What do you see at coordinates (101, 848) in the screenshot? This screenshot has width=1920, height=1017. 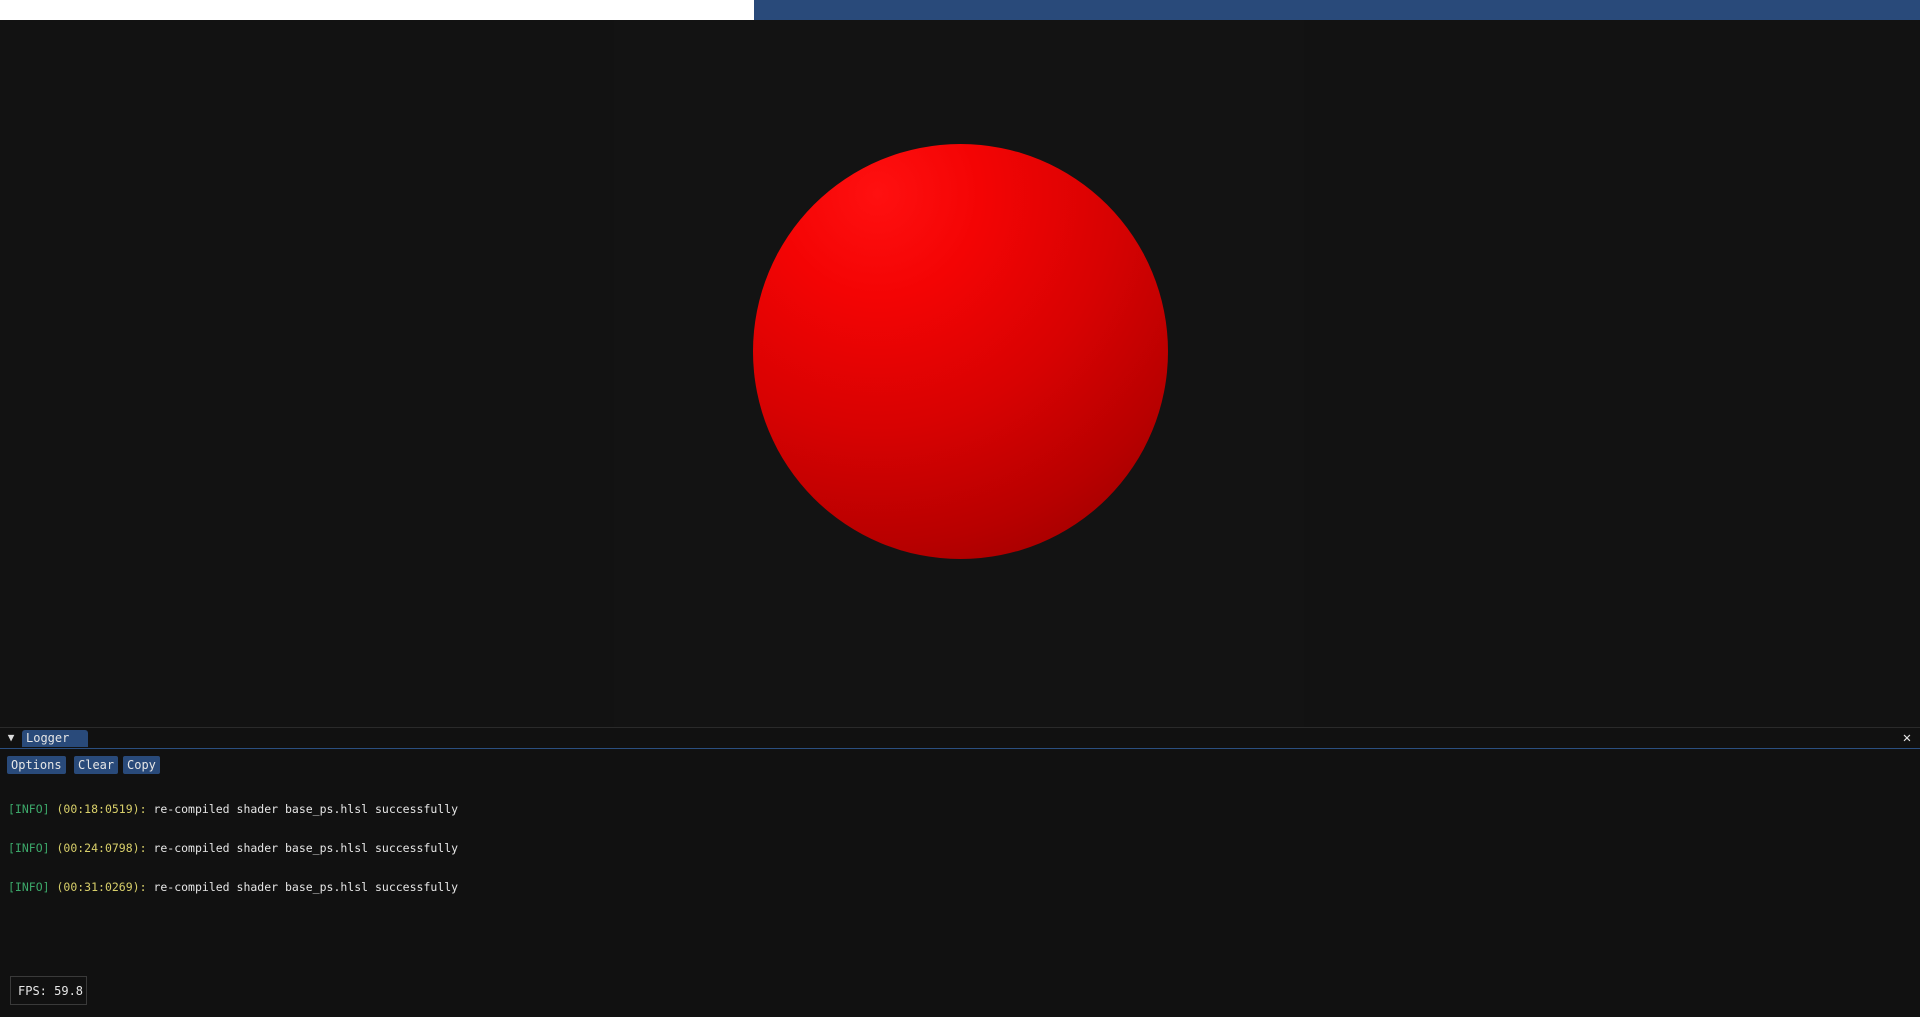 I see `log-time: (00:24:0798):` at bounding box center [101, 848].